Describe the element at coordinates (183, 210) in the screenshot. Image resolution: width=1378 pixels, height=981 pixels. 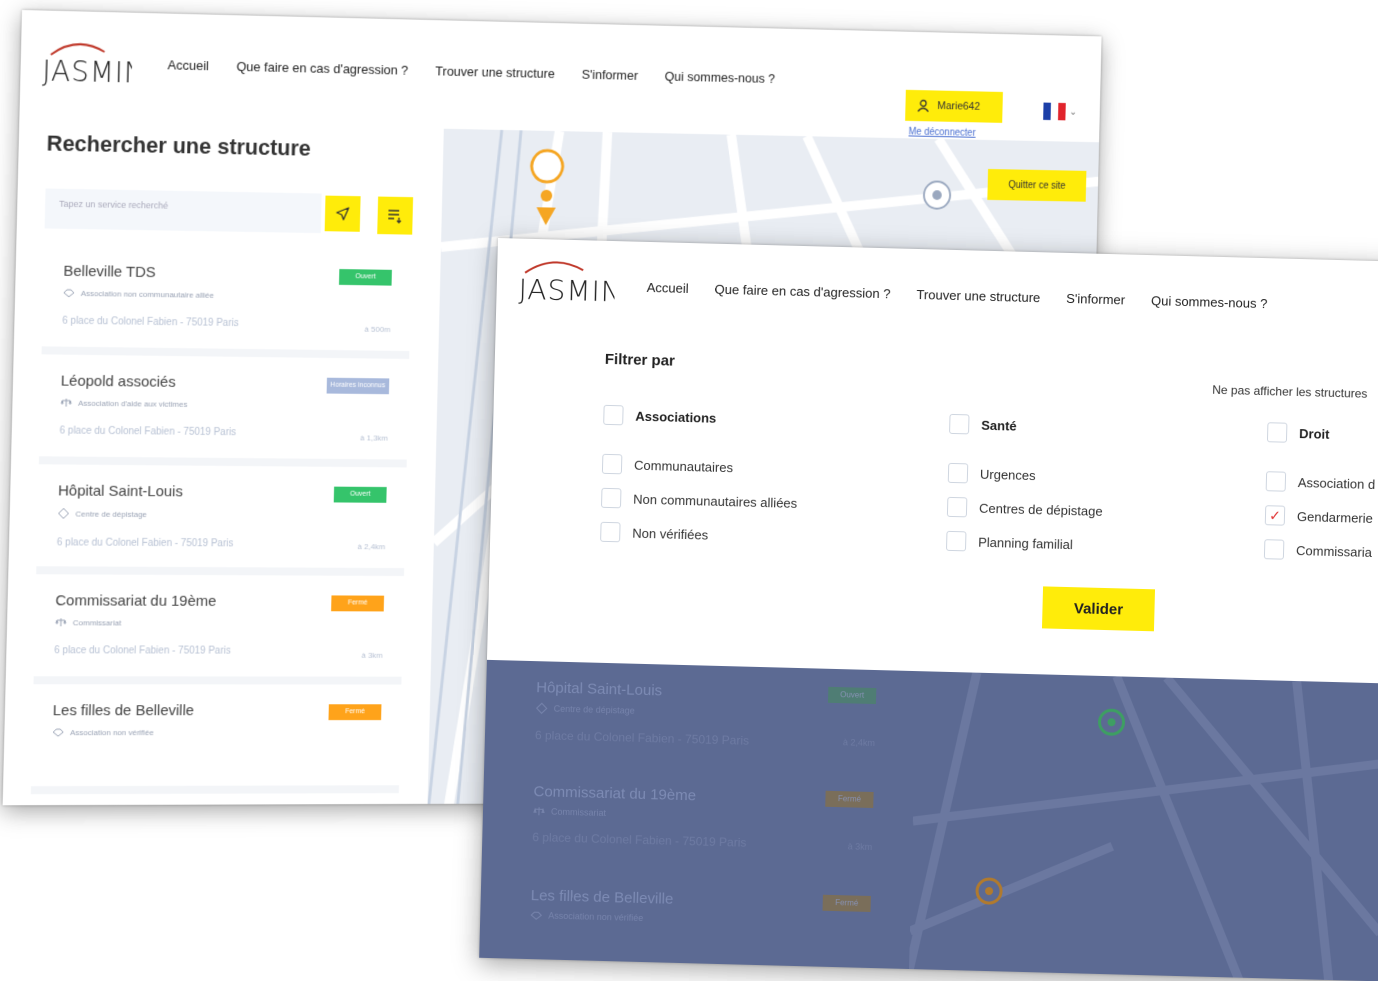
I see `search-input: Tapez un service recherché` at that location.